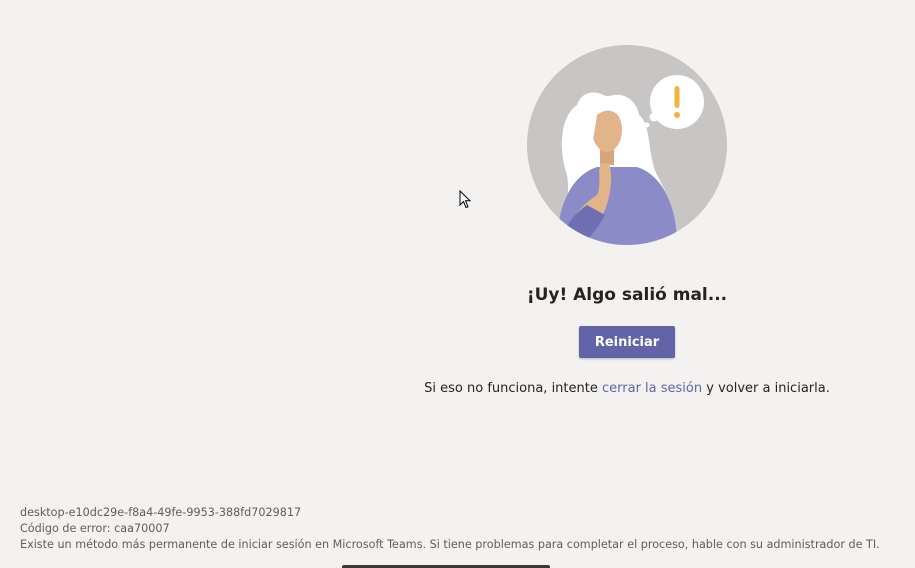  Describe the element at coordinates (465, 199) in the screenshot. I see `mouse-cursor-icon` at that location.